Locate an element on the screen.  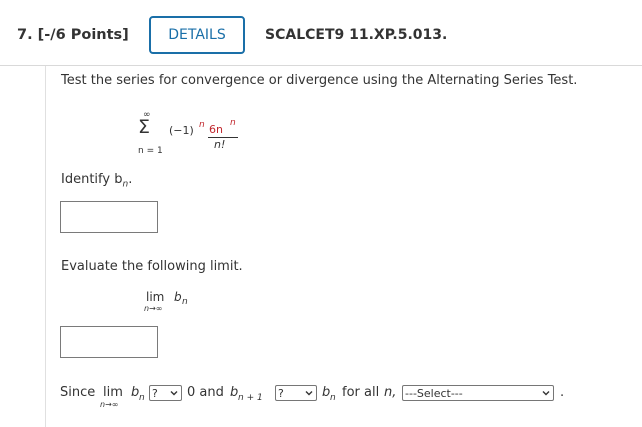
limit-answer-field is located at coordinates (109, 342).